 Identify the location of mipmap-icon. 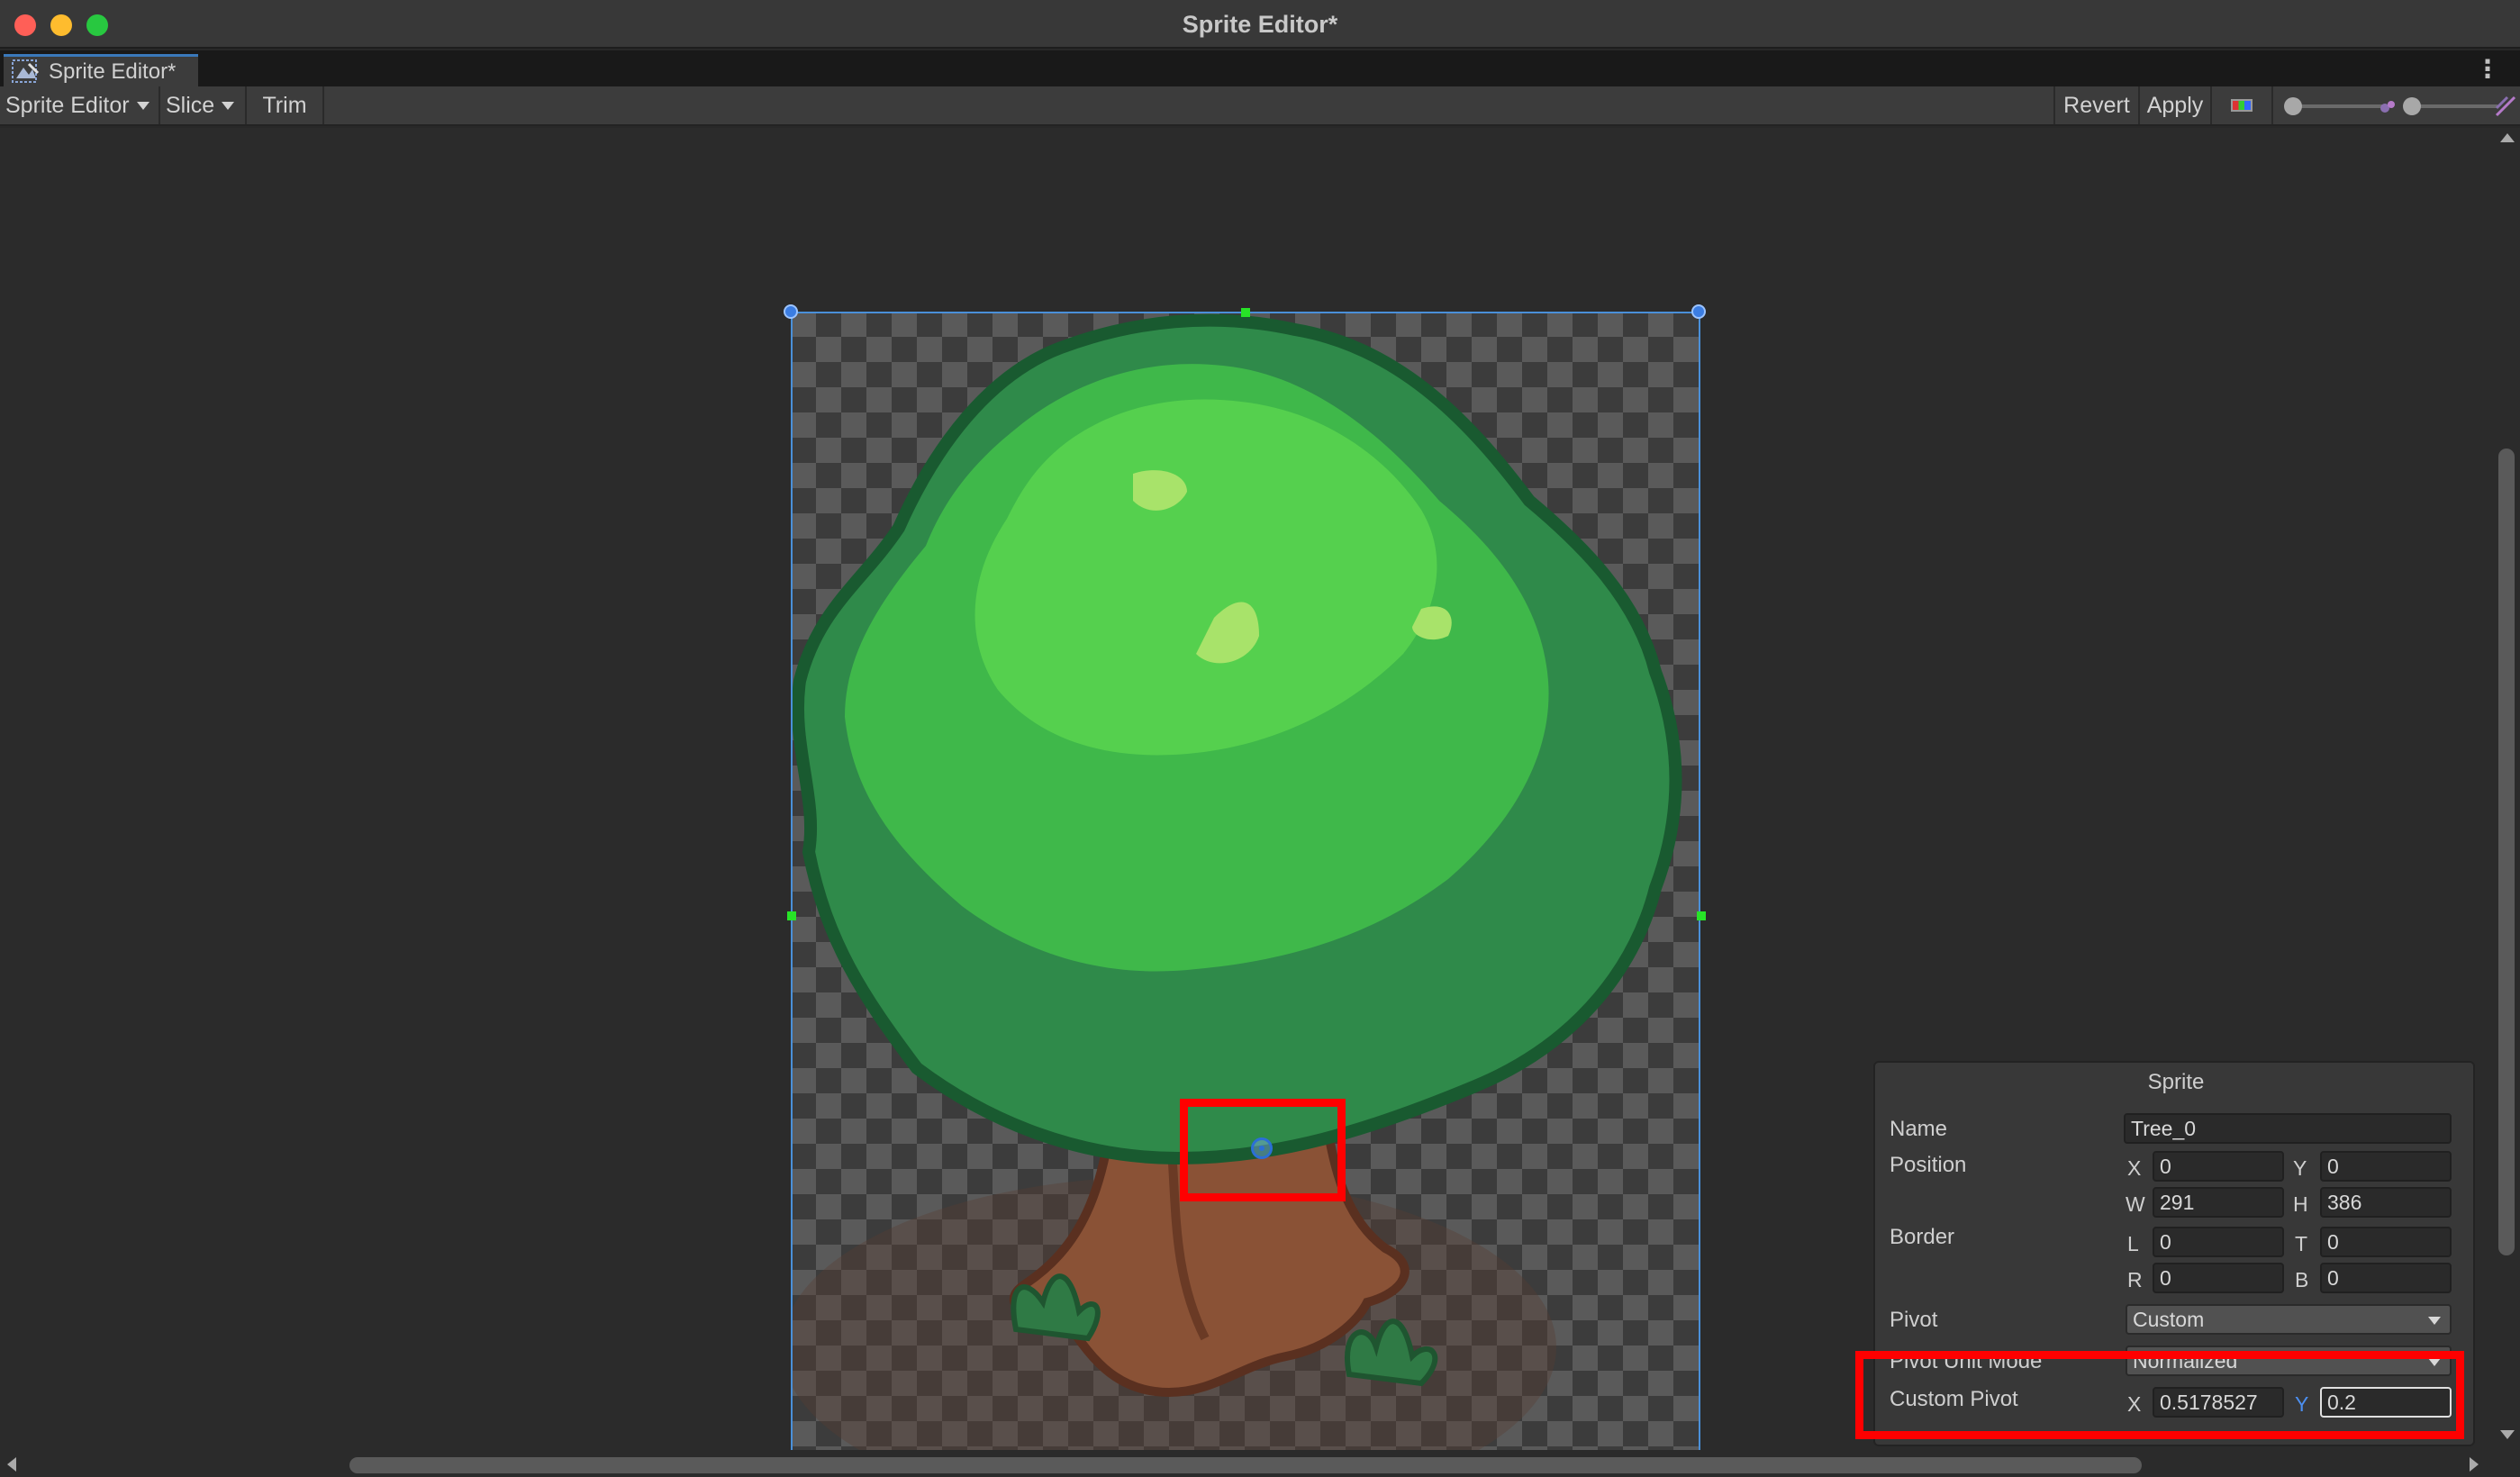
(2388, 107).